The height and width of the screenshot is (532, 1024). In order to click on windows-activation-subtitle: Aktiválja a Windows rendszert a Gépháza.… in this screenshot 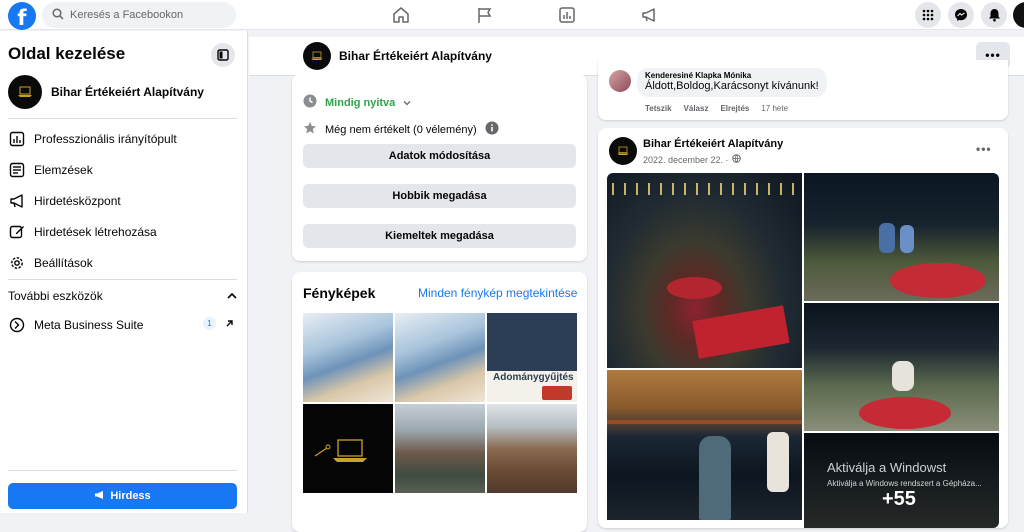, I will do `click(904, 483)`.